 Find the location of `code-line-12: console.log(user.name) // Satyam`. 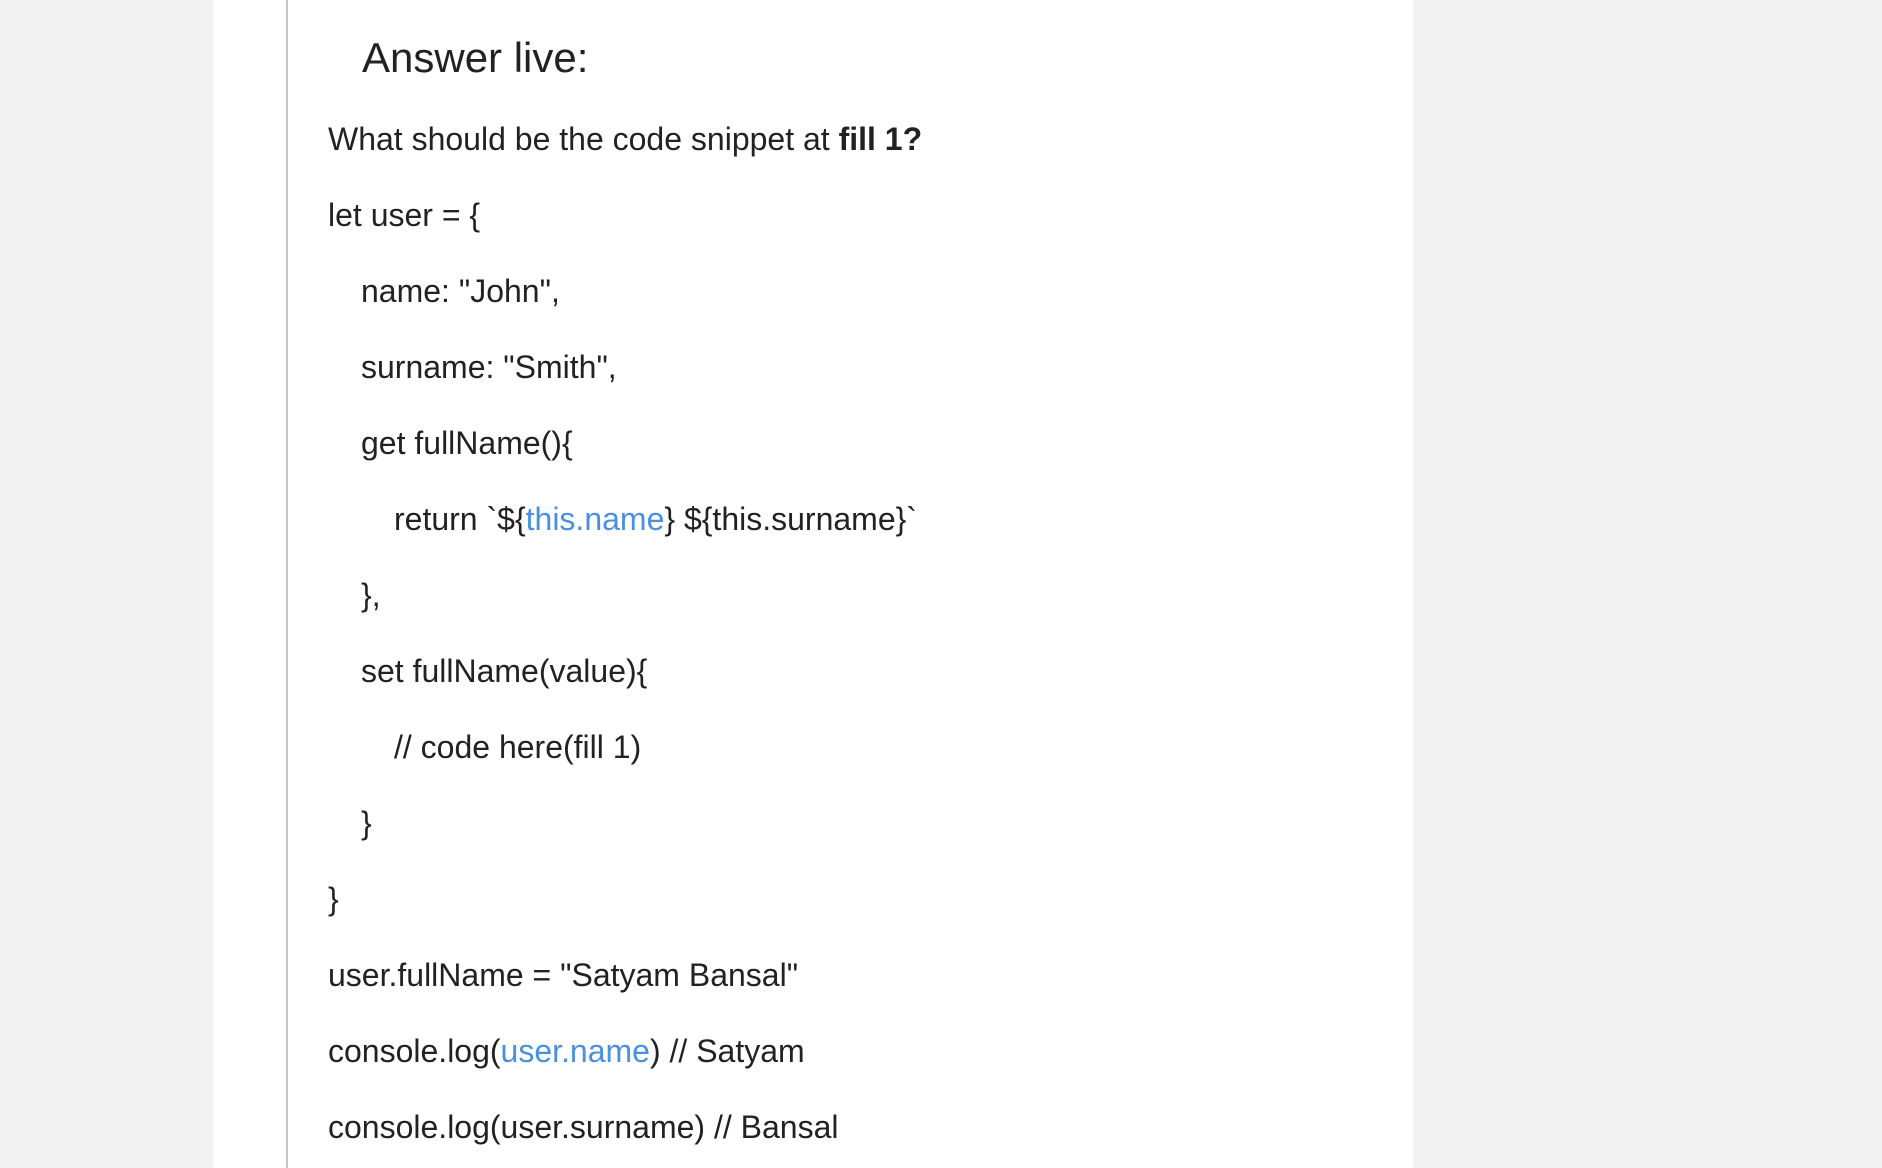

code-line-12: console.log(user.name) // Satyam is located at coordinates (566, 1051).